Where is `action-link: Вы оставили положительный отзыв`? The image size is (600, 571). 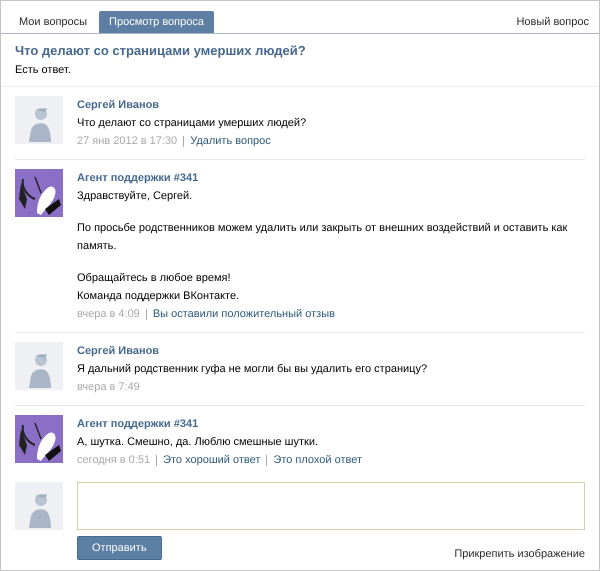 action-link: Вы оставили положительный отзыв is located at coordinates (243, 314).